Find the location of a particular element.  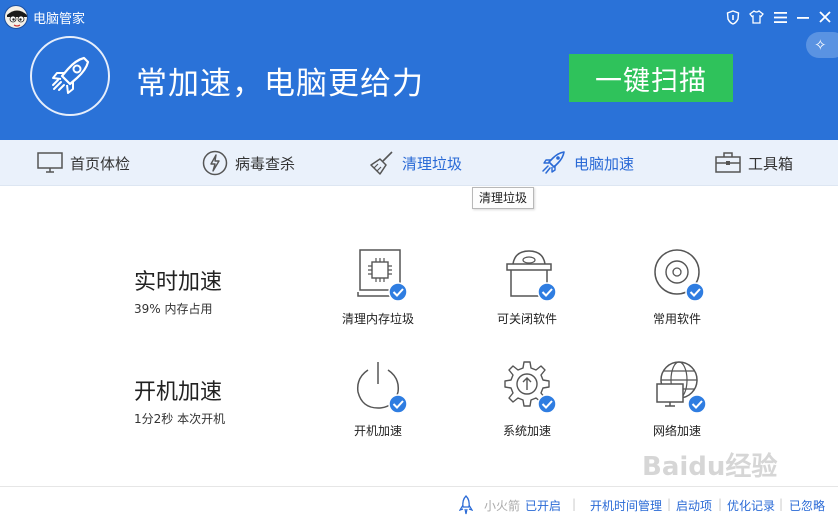

common-software-button: 常用软件 is located at coordinates (677, 287).